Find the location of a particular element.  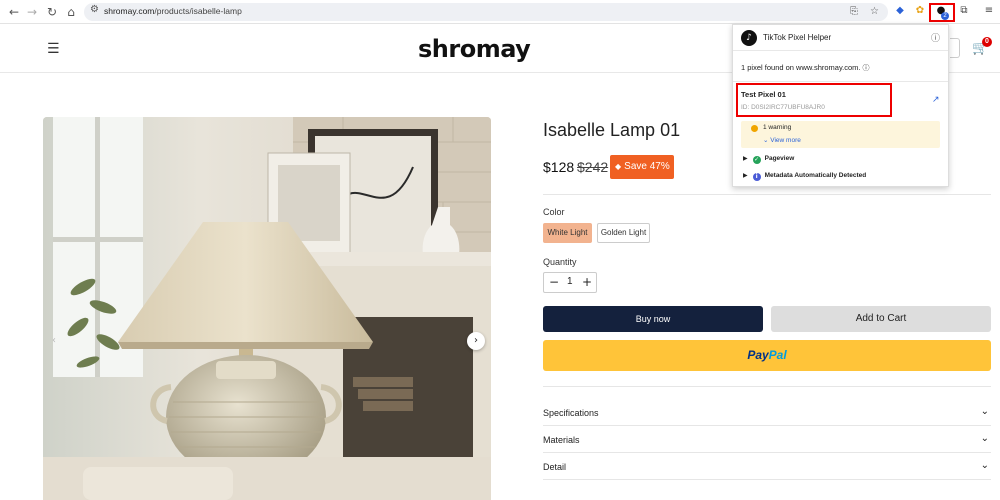

tag-icon: ◆ is located at coordinates (618, 166).